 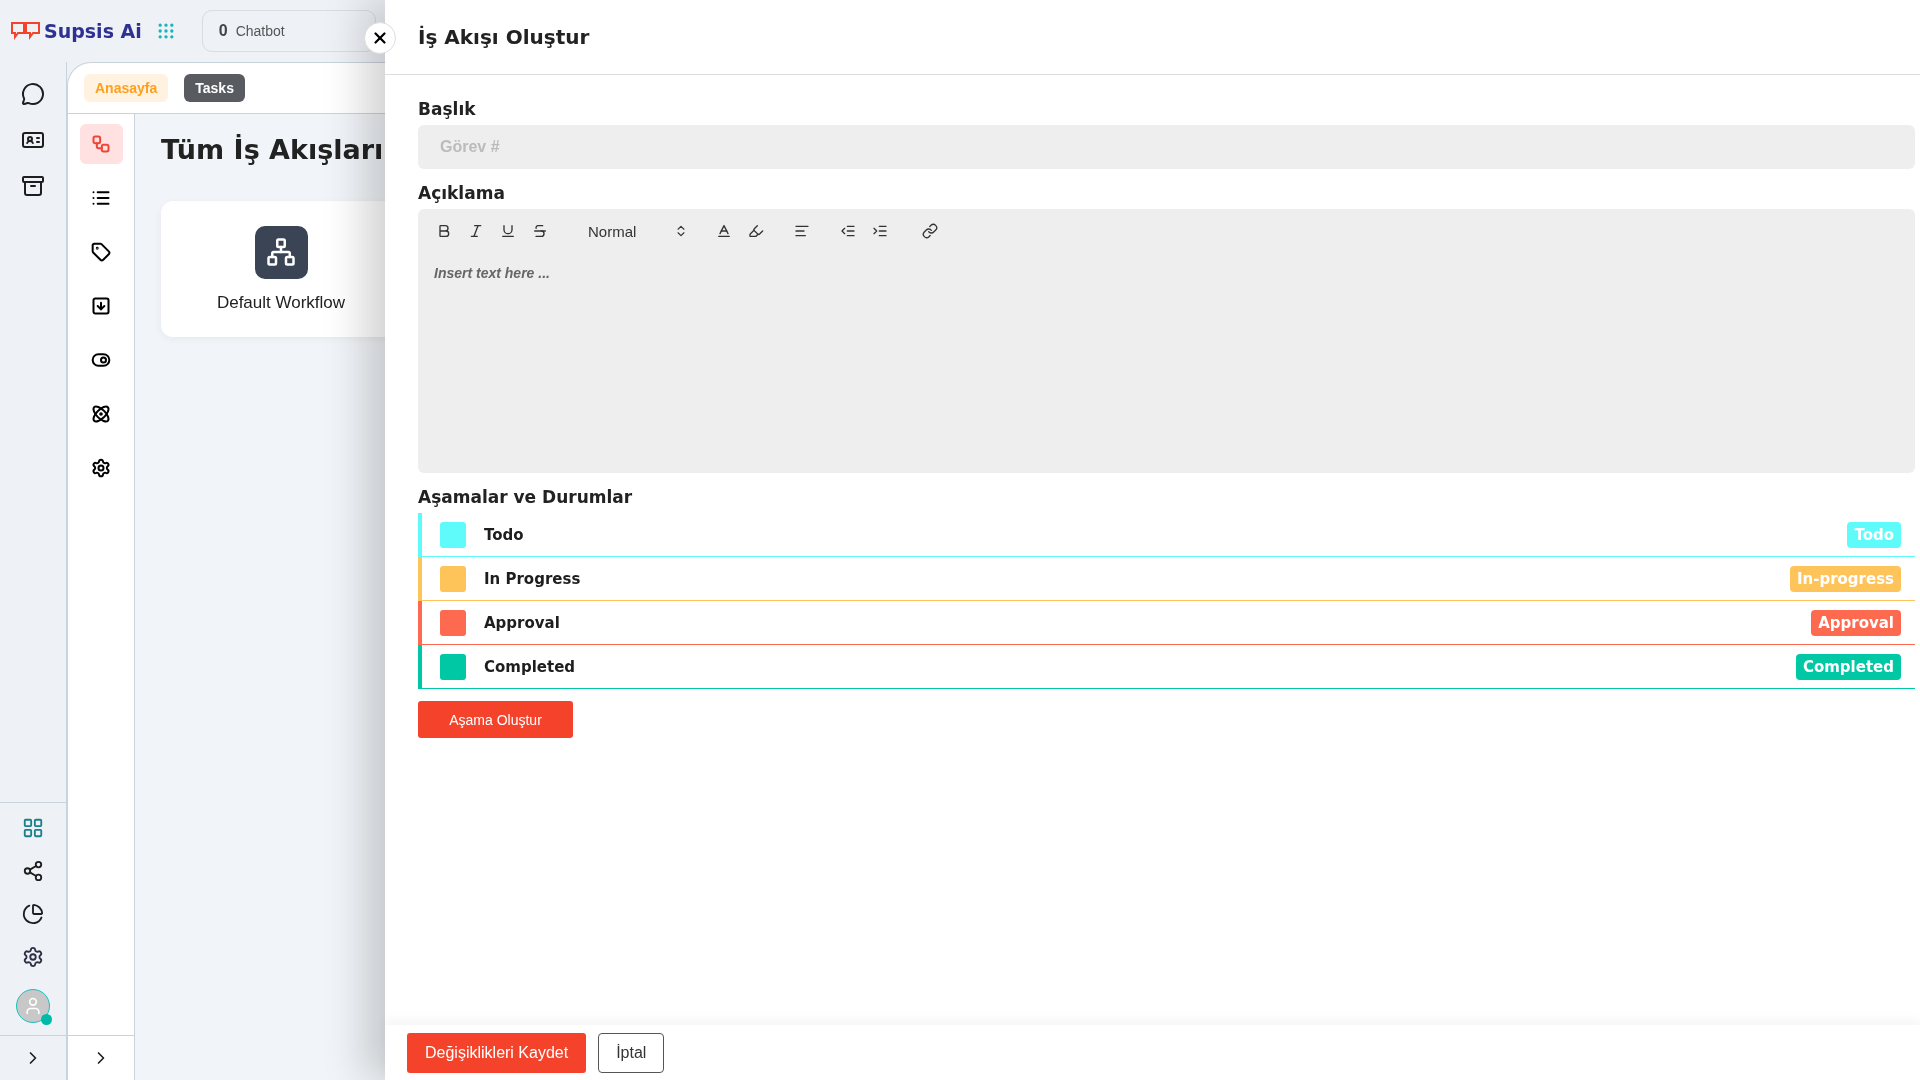 I want to click on stage-name: Completed, so click(x=530, y=666).